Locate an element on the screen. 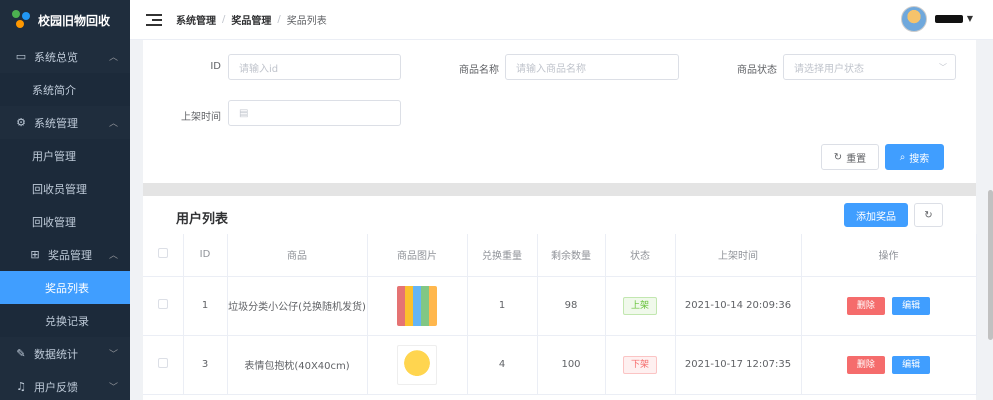 This screenshot has height=400, width=993. menu-group-label: 数据统计 is located at coordinates (56, 354).